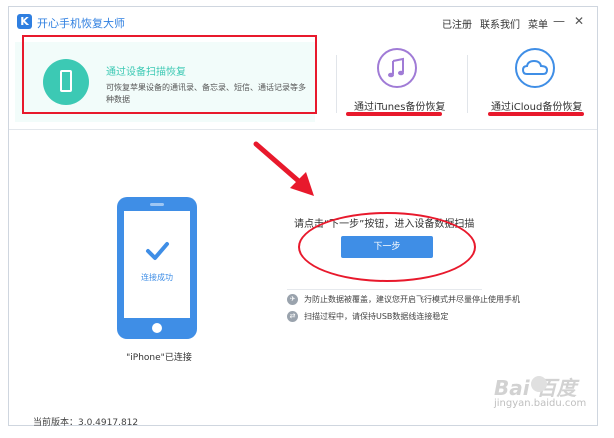 Image resolution: width=614 pixels, height=438 pixels. I want to click on next-step-button: 下一步, so click(387, 247).